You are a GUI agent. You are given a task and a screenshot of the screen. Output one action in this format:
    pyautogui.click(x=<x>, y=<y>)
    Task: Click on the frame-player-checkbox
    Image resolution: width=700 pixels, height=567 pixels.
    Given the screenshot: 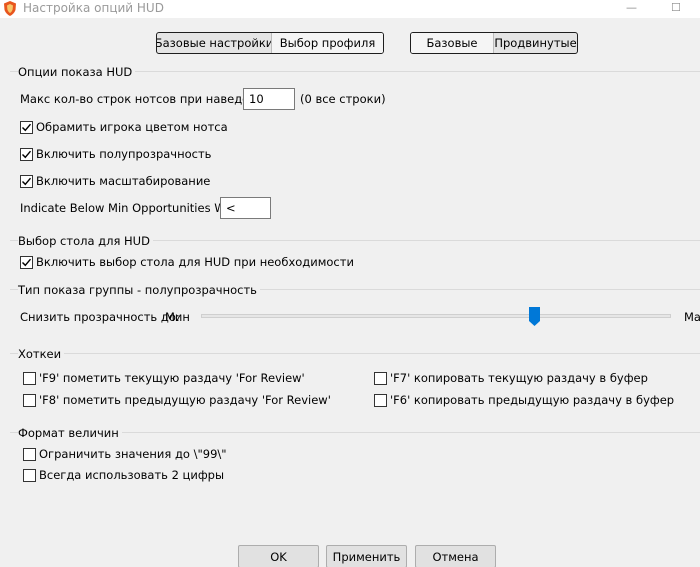 What is the action you would take?
    pyautogui.click(x=26, y=127)
    